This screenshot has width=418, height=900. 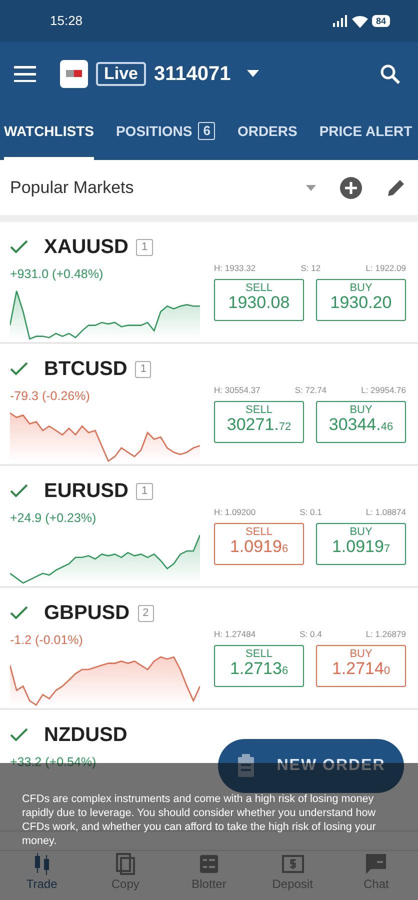 I want to click on edit-button, so click(x=396, y=188).